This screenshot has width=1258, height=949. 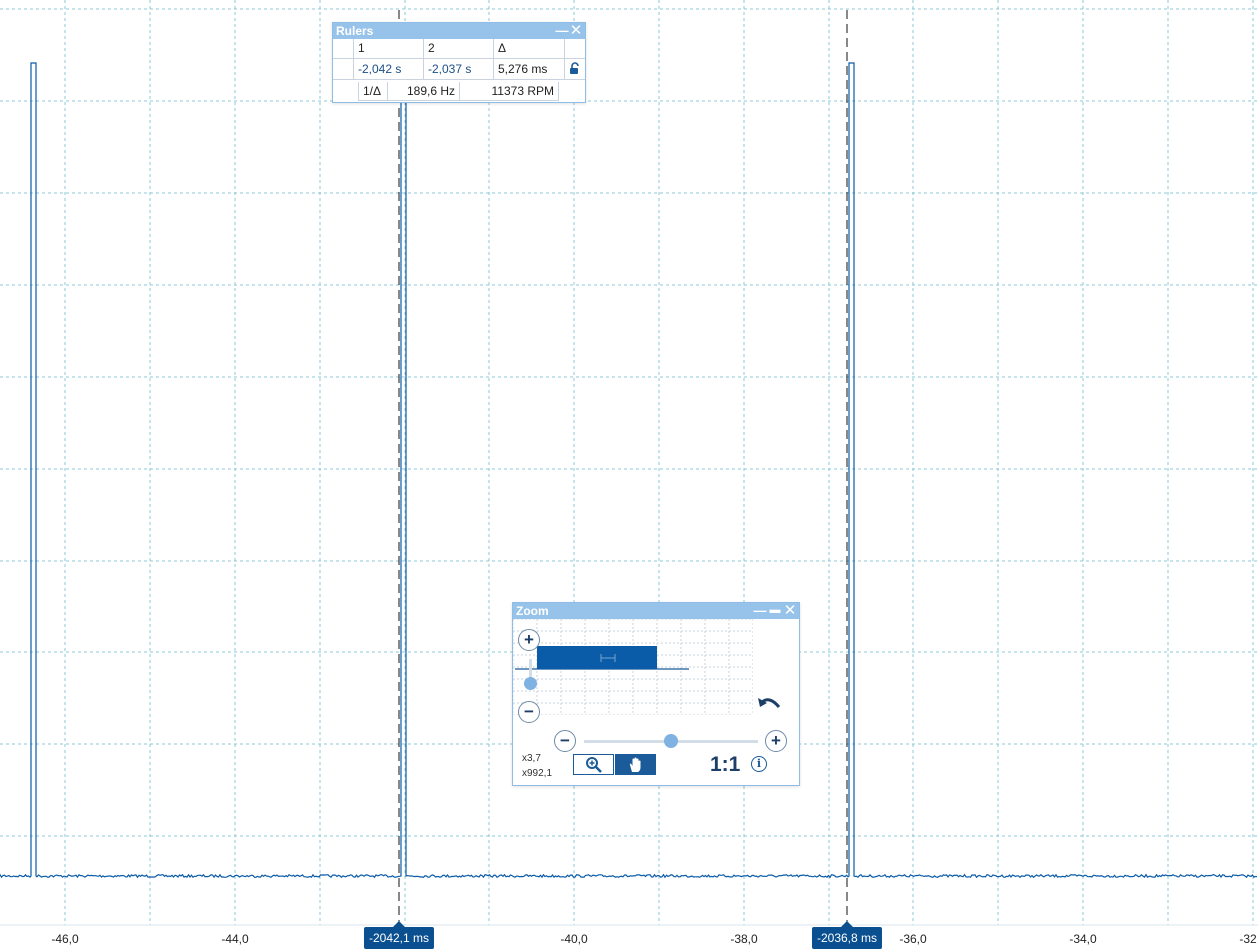 What do you see at coordinates (355, 31) in the screenshot?
I see `rulers-title: Rulers` at bounding box center [355, 31].